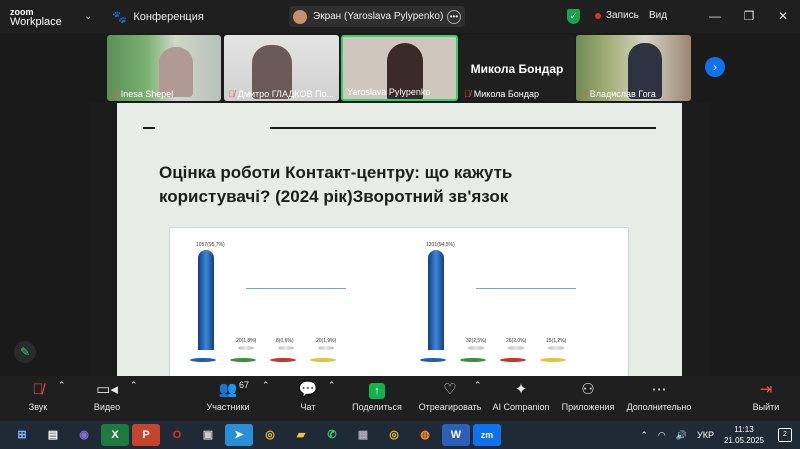 The image size is (800, 449). What do you see at coordinates (300, 16) in the screenshot?
I see `avatar` at bounding box center [300, 16].